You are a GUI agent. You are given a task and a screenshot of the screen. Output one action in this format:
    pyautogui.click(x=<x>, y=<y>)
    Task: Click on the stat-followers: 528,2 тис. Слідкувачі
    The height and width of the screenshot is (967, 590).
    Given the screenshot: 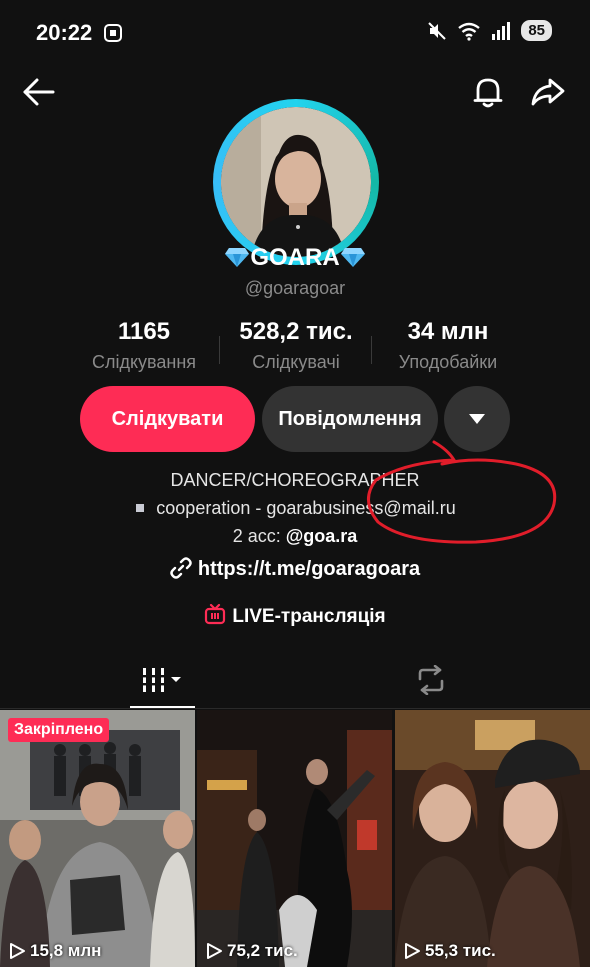 What is the action you would take?
    pyautogui.click(x=296, y=345)
    